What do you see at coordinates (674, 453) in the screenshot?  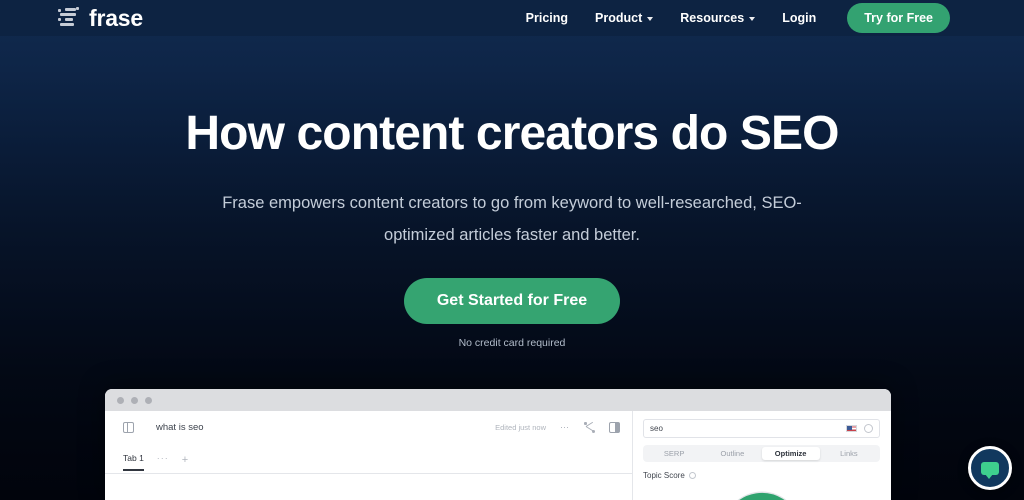 I see `mockup-tab-serp: SERP` at bounding box center [674, 453].